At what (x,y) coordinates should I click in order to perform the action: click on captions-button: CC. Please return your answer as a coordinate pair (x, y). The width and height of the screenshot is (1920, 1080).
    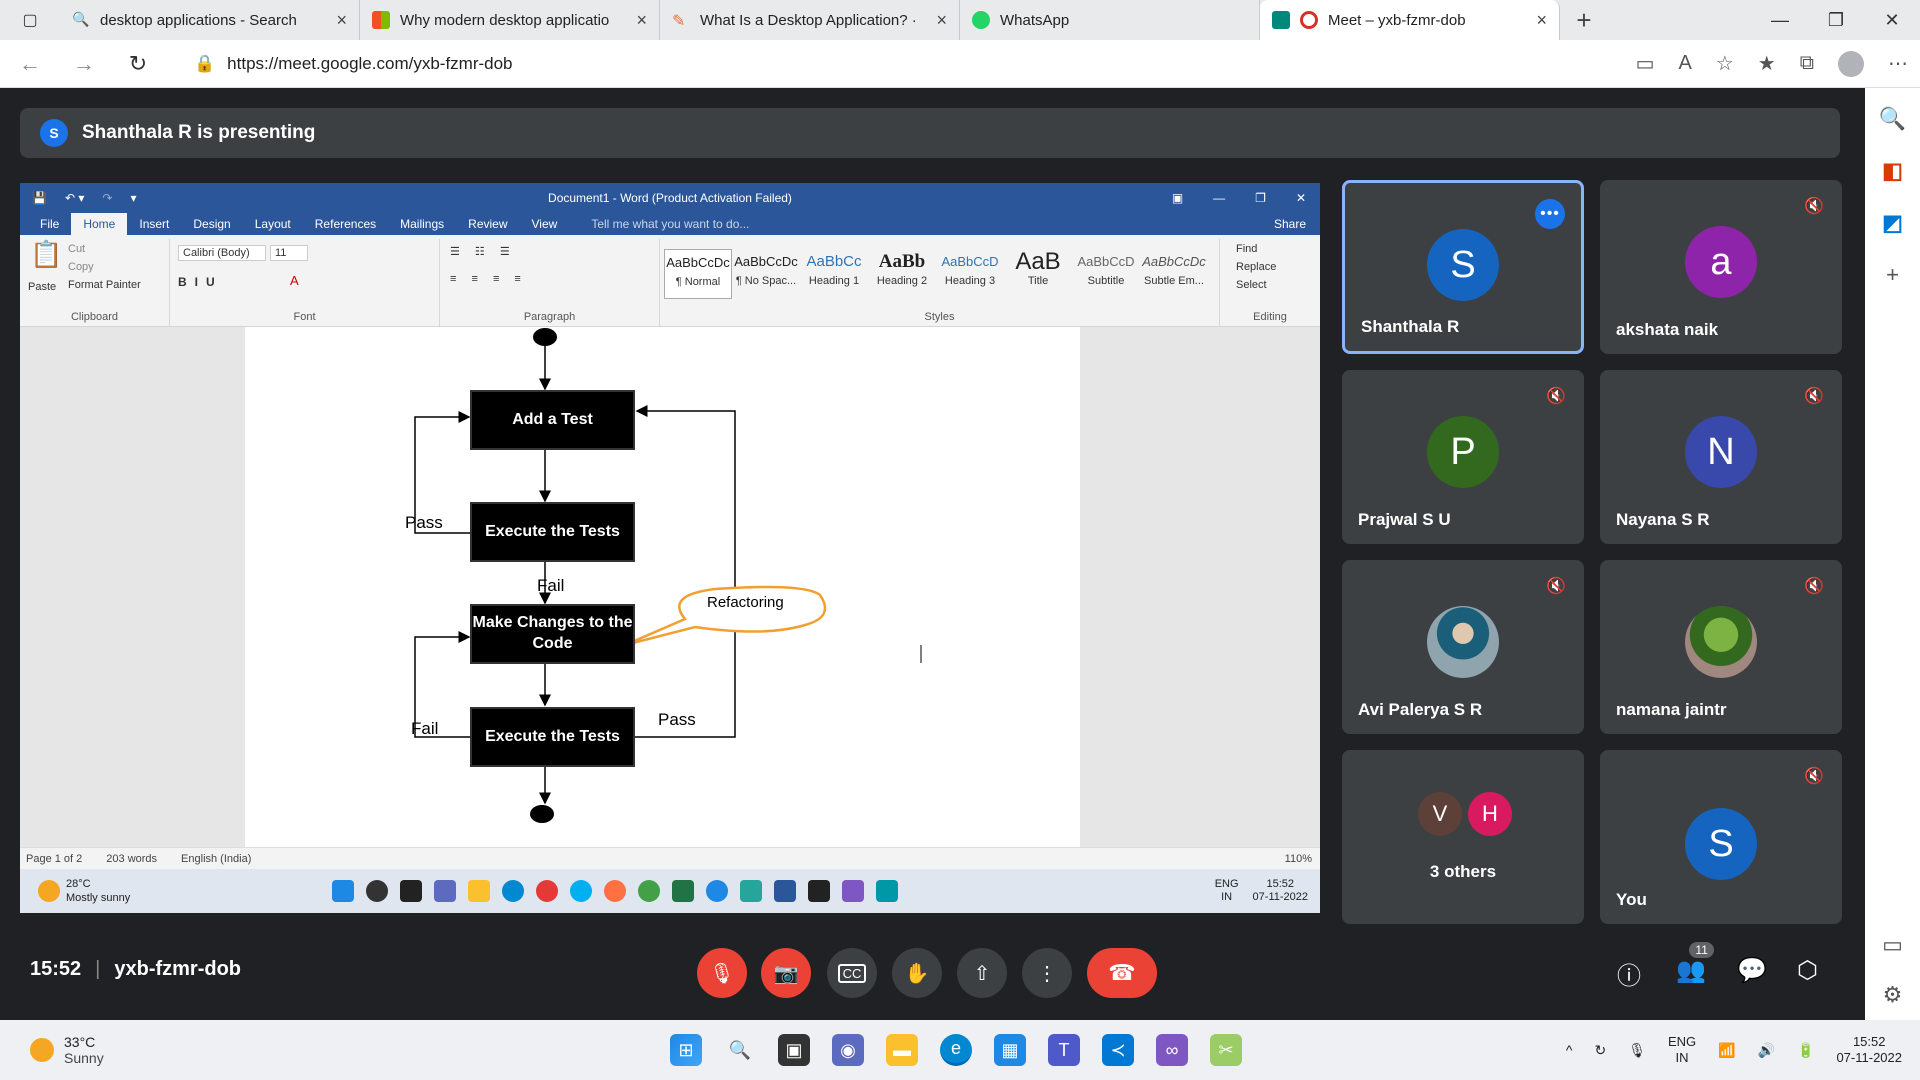
    Looking at the image, I should click on (852, 973).